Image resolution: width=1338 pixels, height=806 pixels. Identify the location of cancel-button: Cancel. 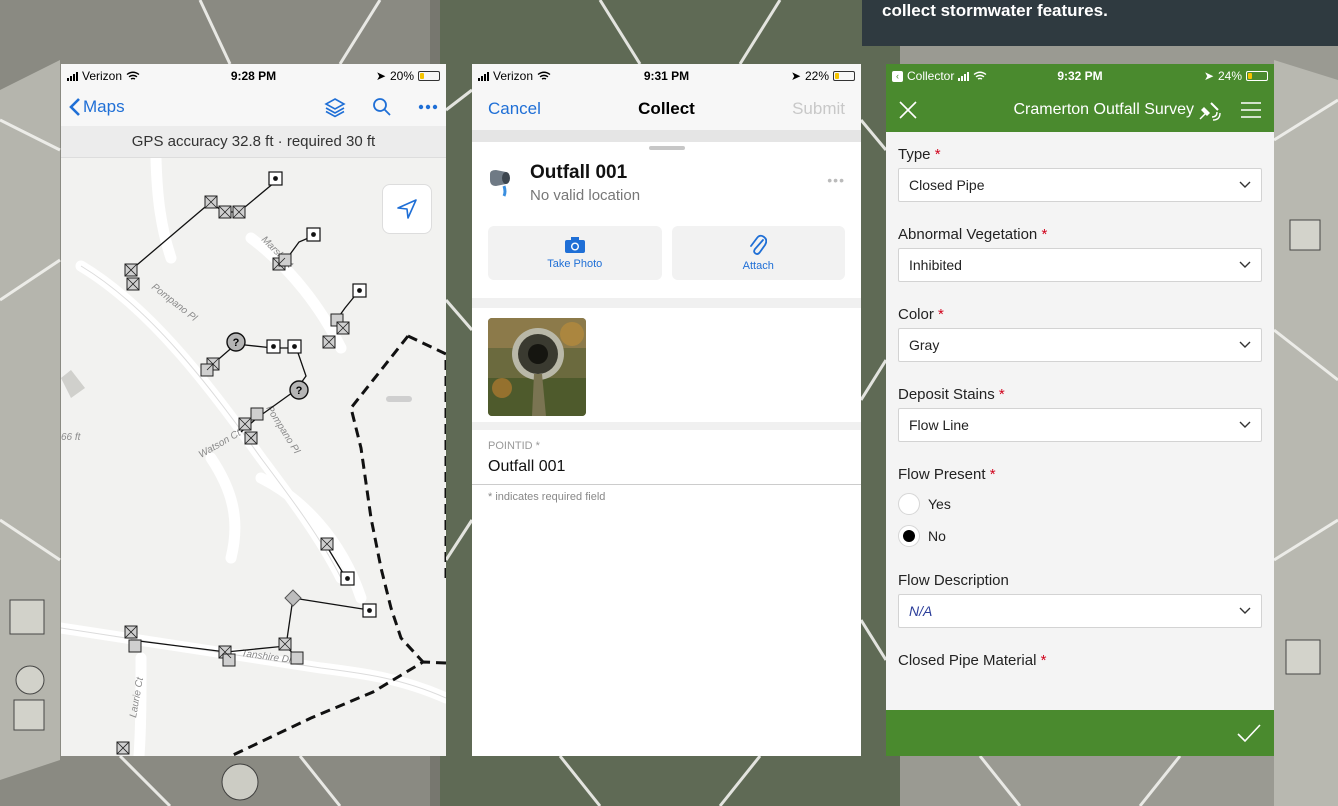
(514, 109).